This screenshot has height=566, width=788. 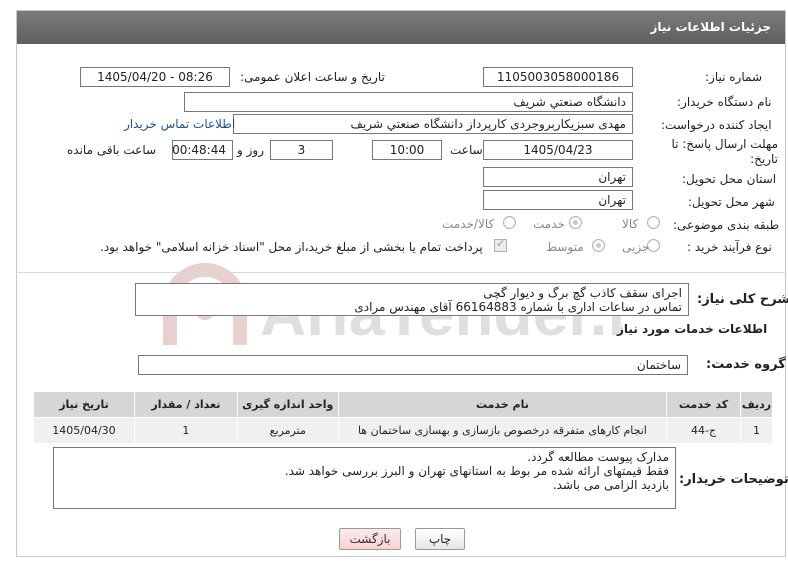 I want to click on days-field: 3, so click(x=301, y=150).